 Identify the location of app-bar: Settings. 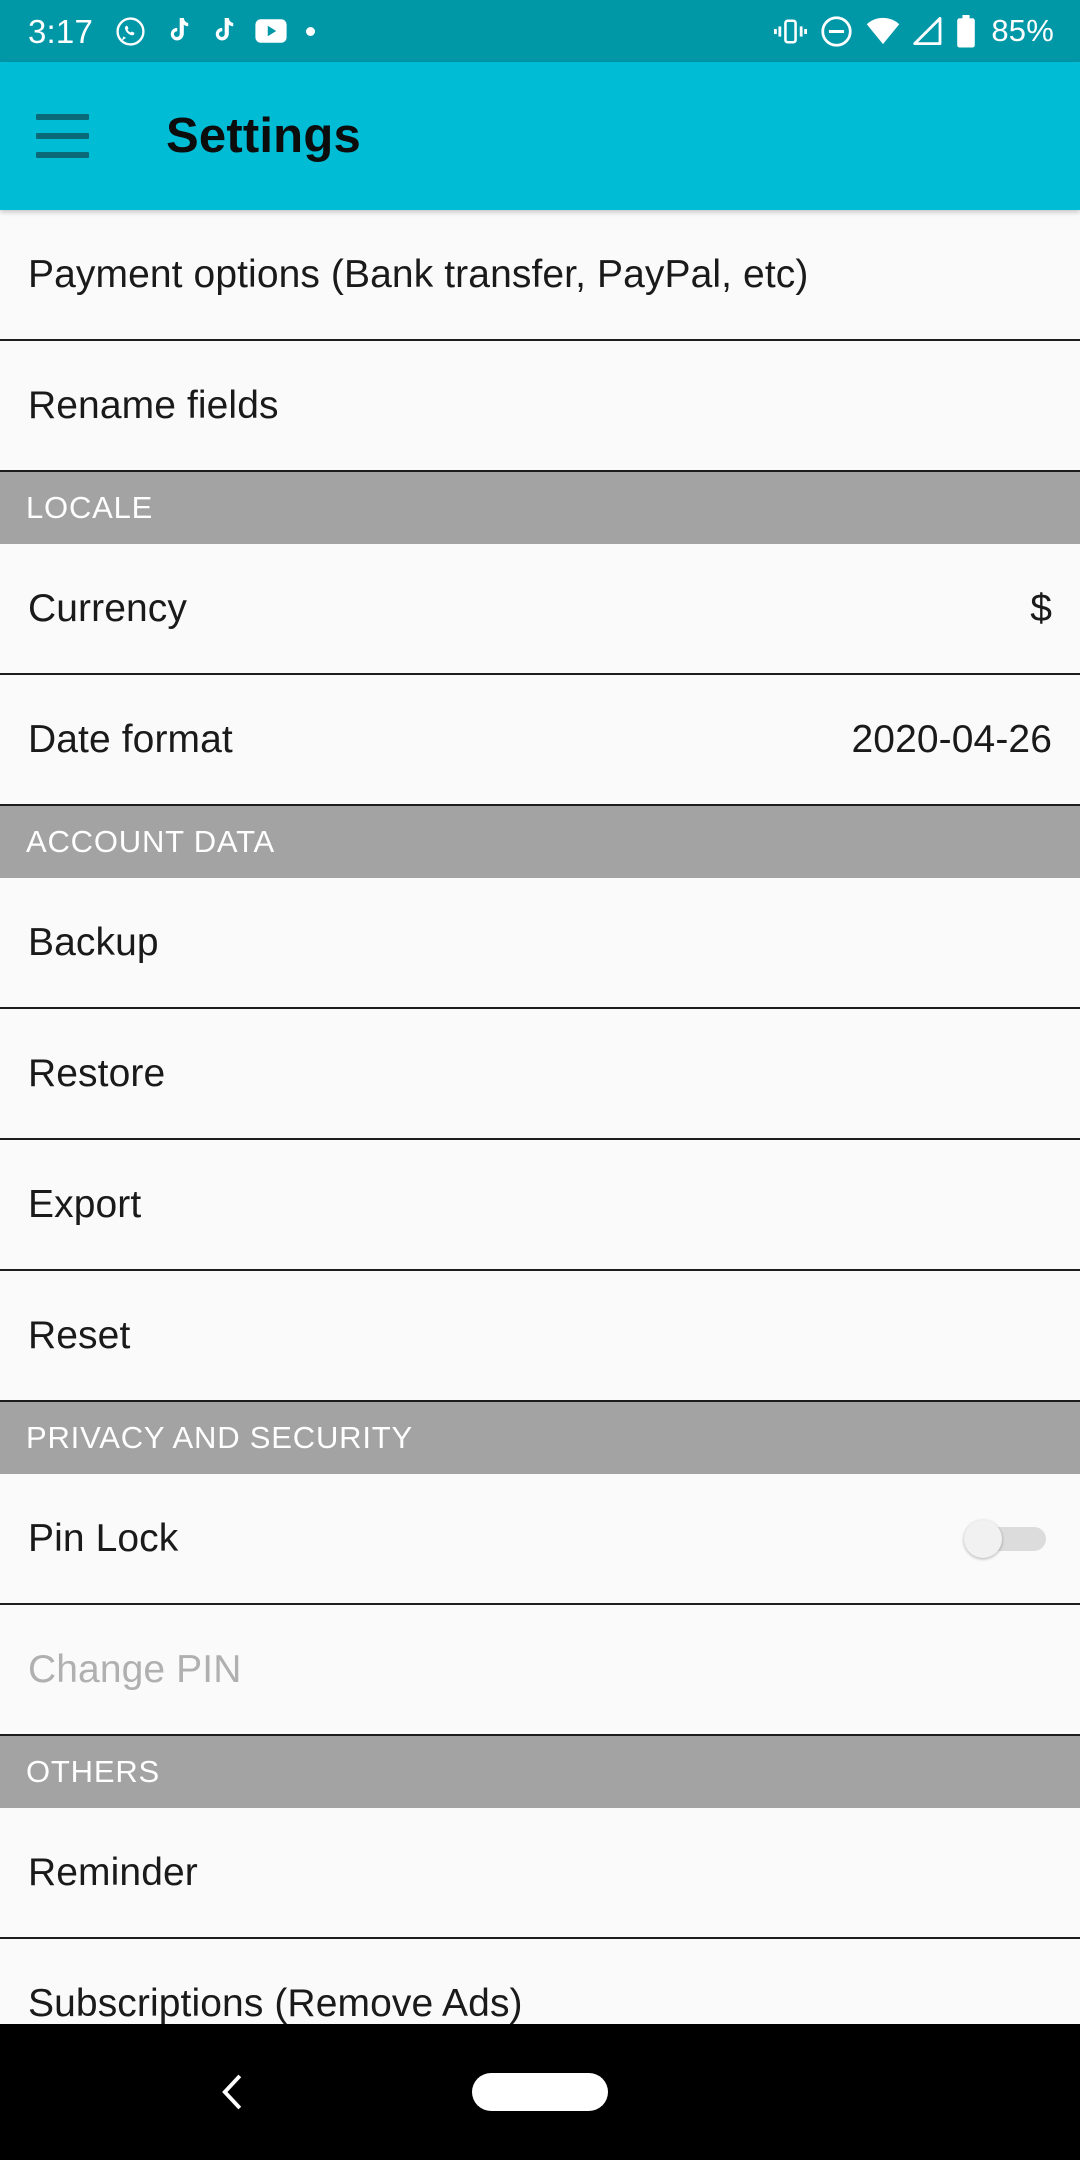
(540, 136).